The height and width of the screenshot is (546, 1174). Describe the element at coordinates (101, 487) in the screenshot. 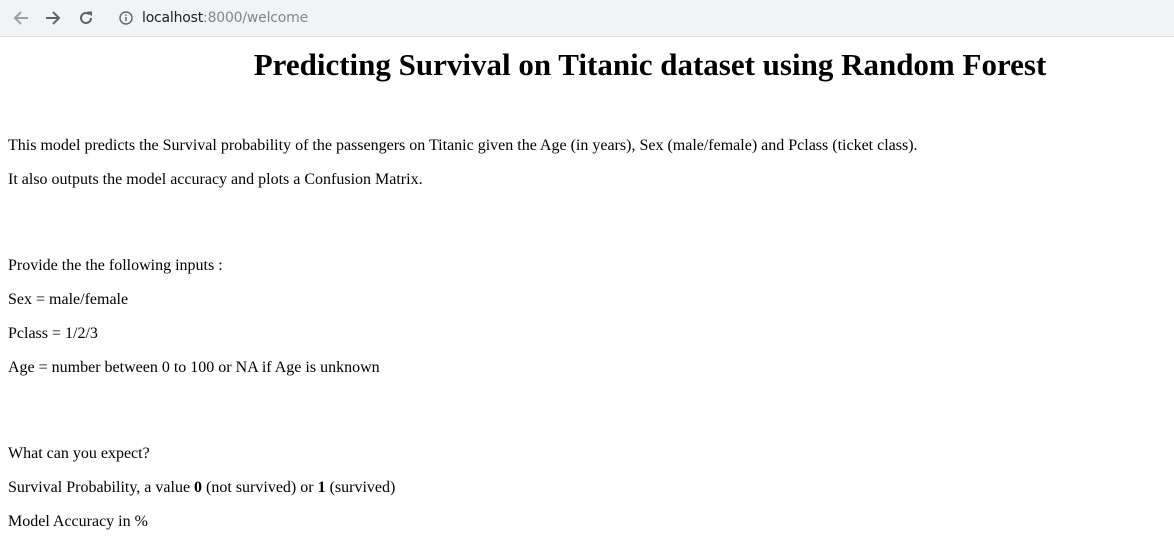

I see `survival-prefix: Survival Probability, a value` at that location.